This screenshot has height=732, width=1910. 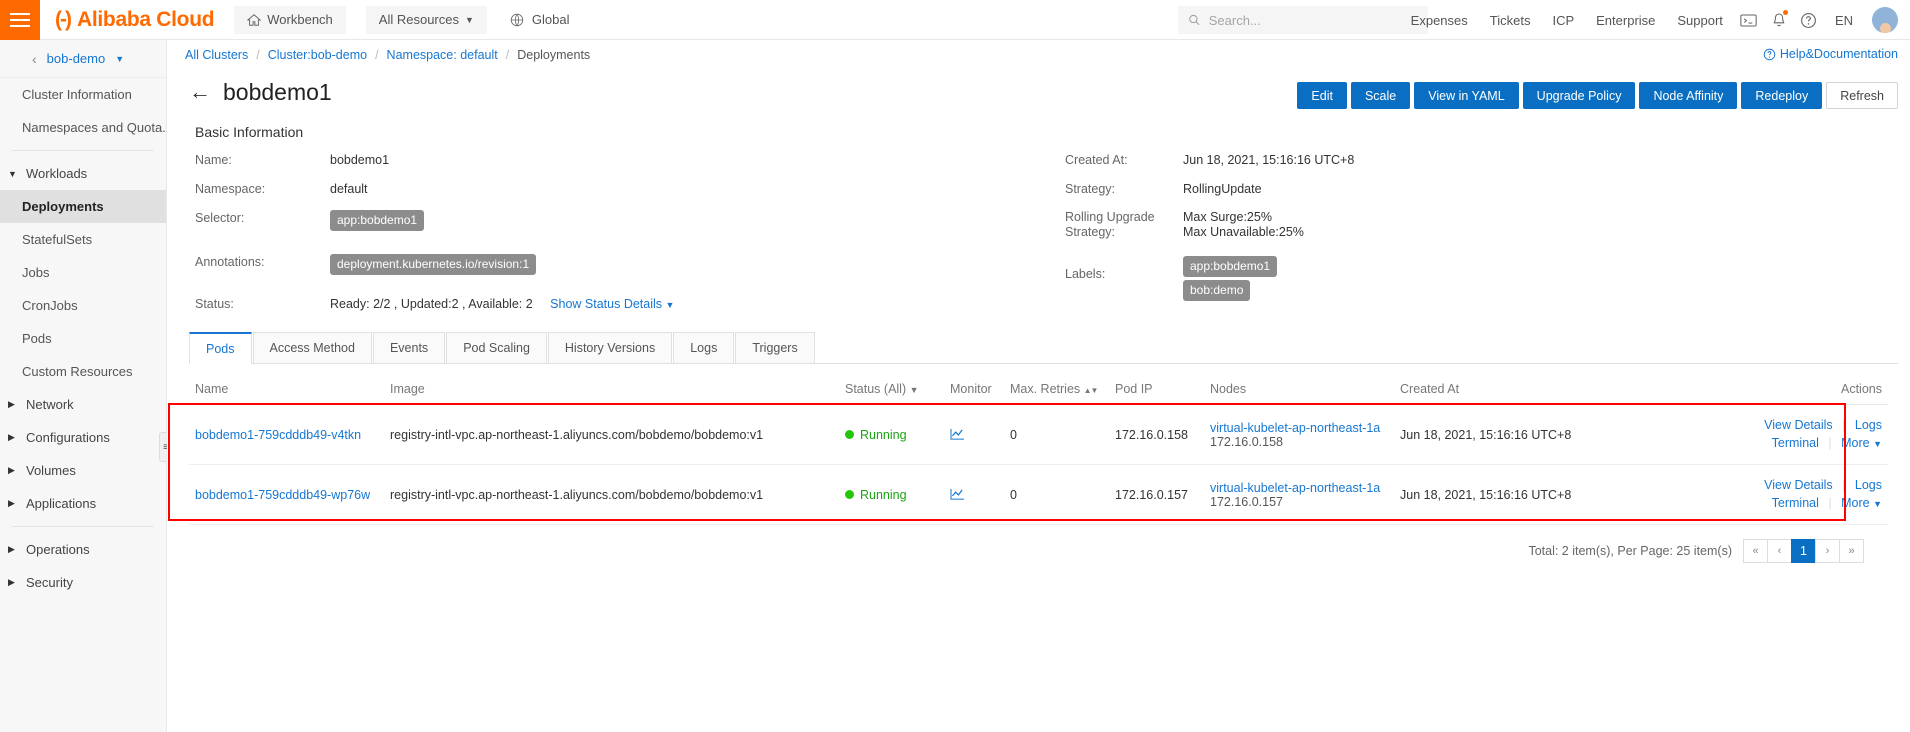 I want to click on sidebar-group-applications: ▶ Applications, so click(x=83, y=503).